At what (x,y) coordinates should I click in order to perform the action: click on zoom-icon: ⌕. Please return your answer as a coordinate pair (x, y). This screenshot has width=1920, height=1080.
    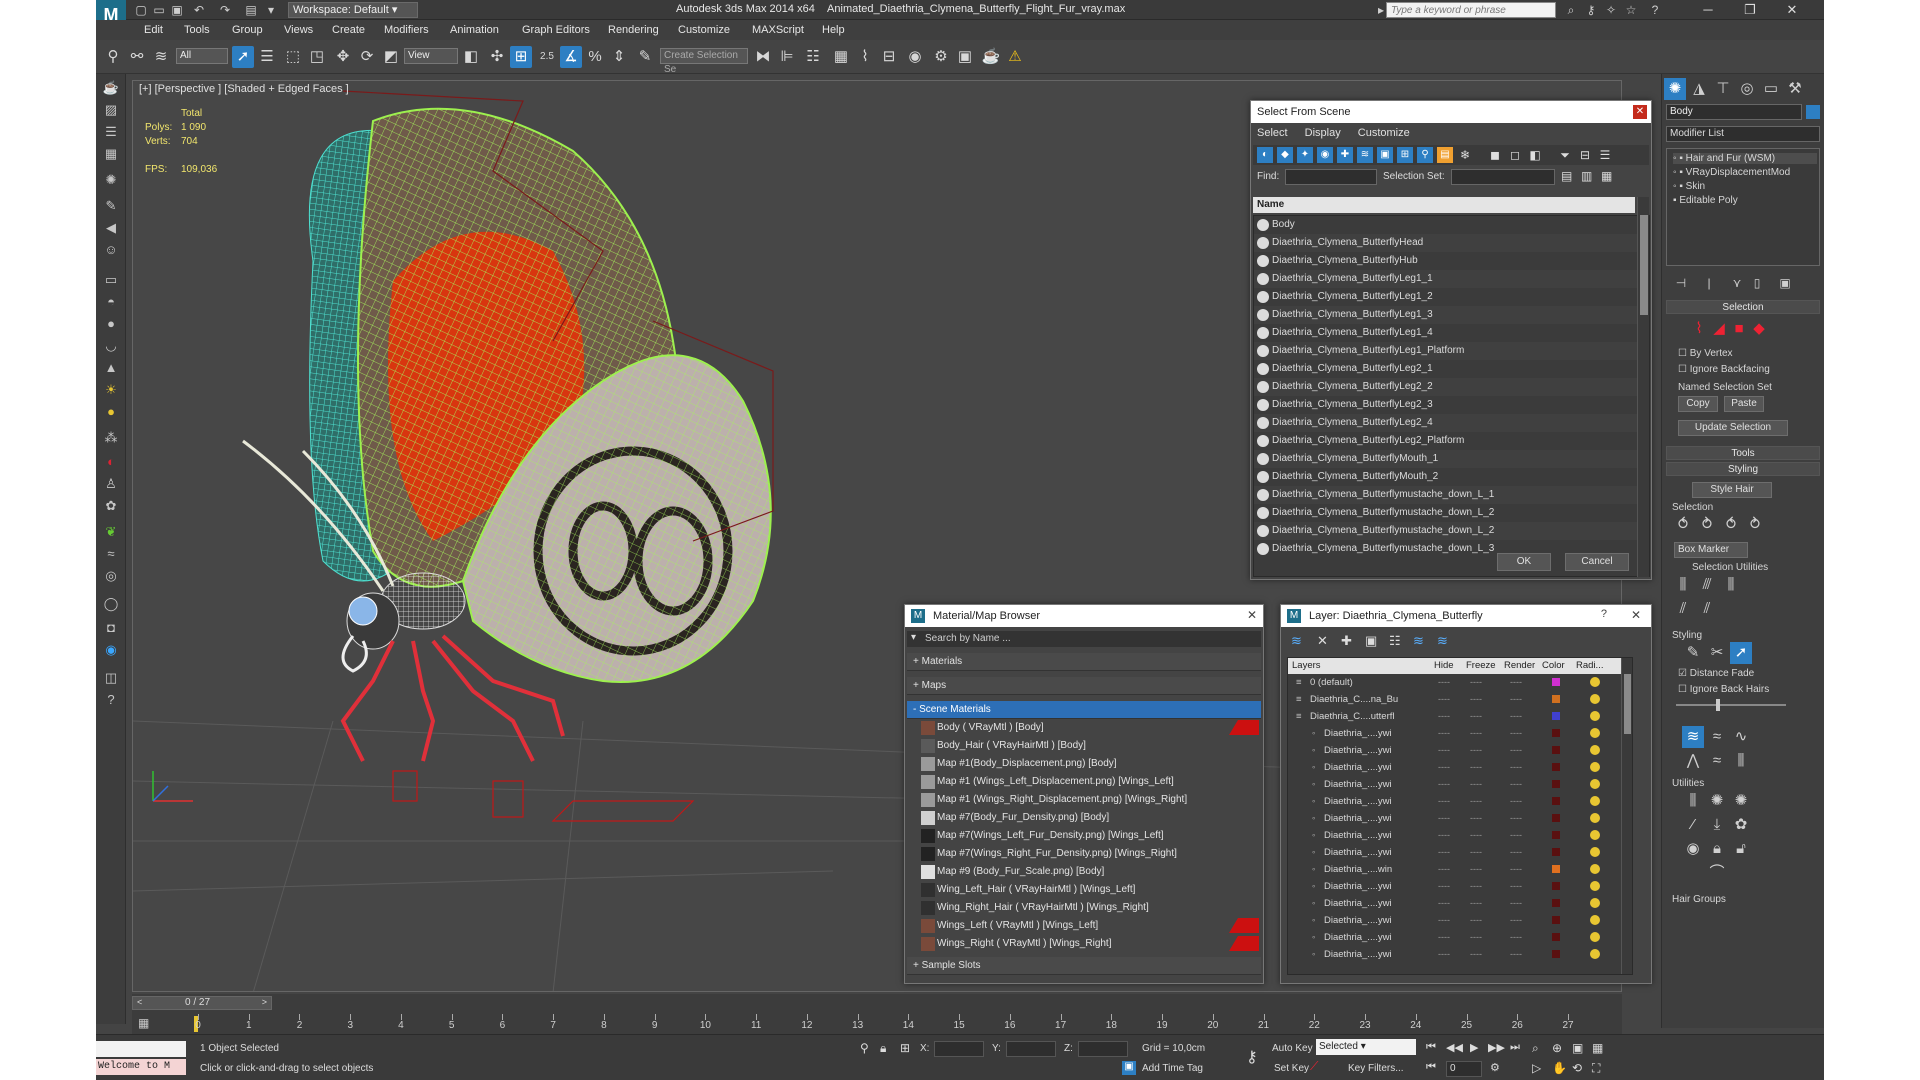
    Looking at the image, I should click on (1535, 1048).